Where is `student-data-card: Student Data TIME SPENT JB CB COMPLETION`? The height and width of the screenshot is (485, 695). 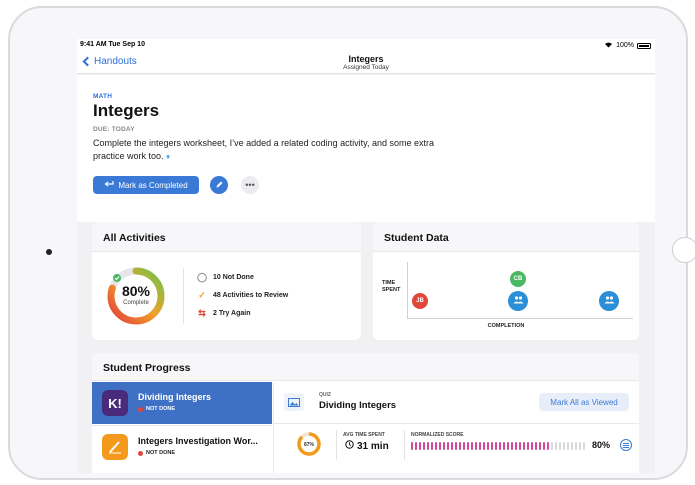
student-data-card: Student Data TIME SPENT JB CB COMPLETION is located at coordinates (506, 281).